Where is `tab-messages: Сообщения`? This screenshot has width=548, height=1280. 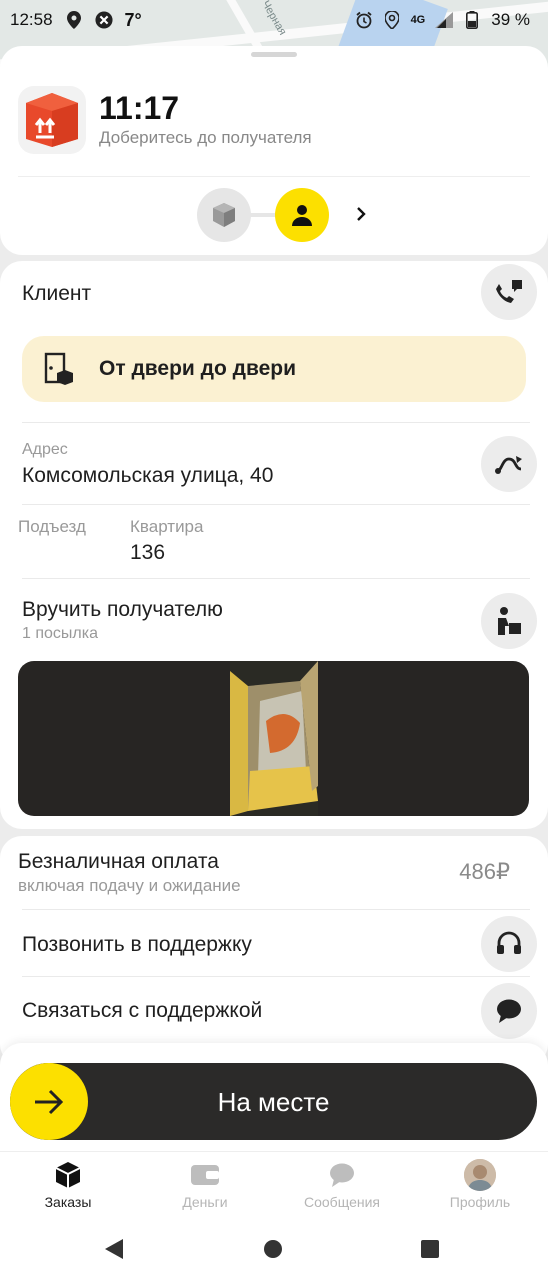 tab-messages: Сообщения is located at coordinates (342, 1185).